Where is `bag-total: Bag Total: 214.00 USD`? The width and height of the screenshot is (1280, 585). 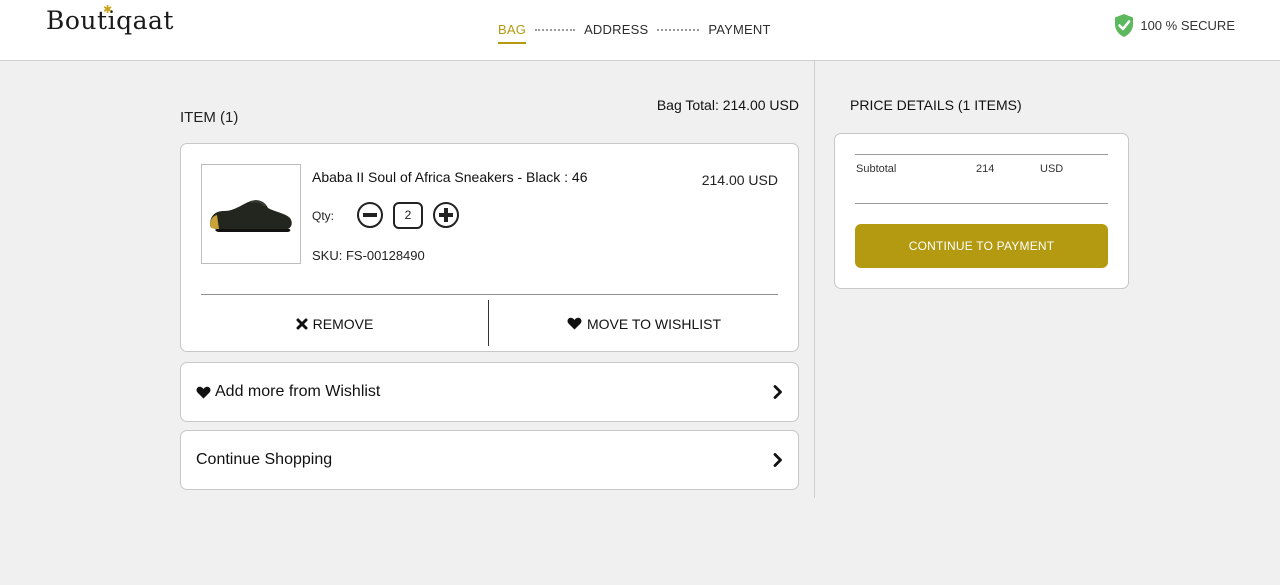 bag-total: Bag Total: 214.00 USD is located at coordinates (727, 105).